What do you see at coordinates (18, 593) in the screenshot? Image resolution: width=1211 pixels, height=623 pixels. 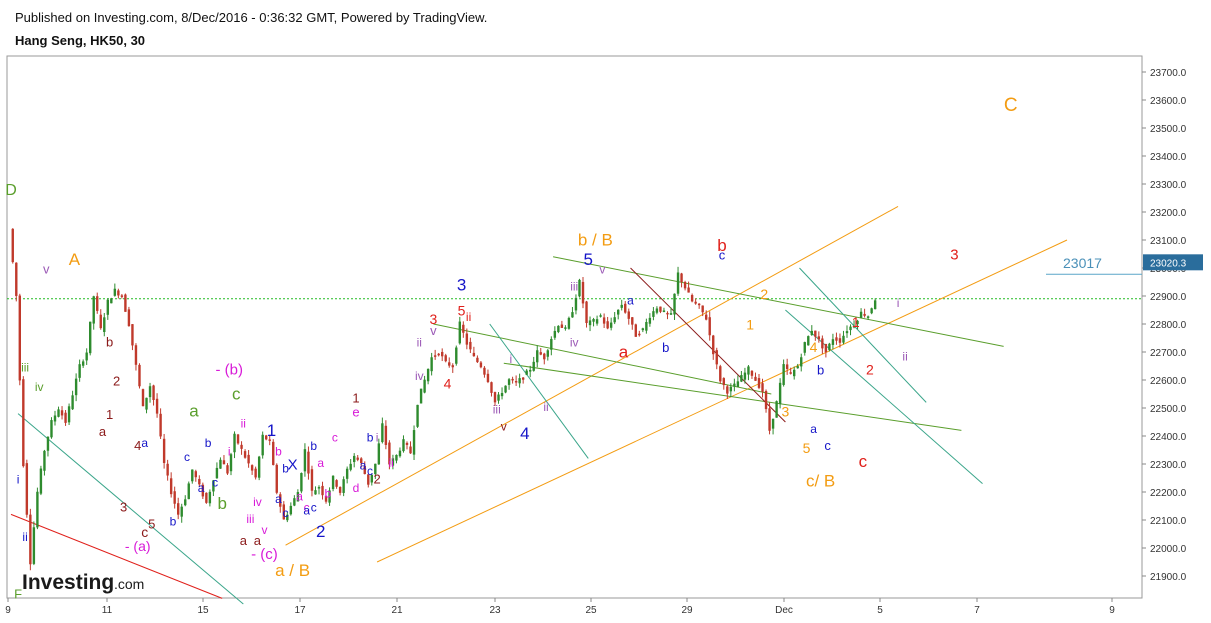 I see `wave-label: F` at bounding box center [18, 593].